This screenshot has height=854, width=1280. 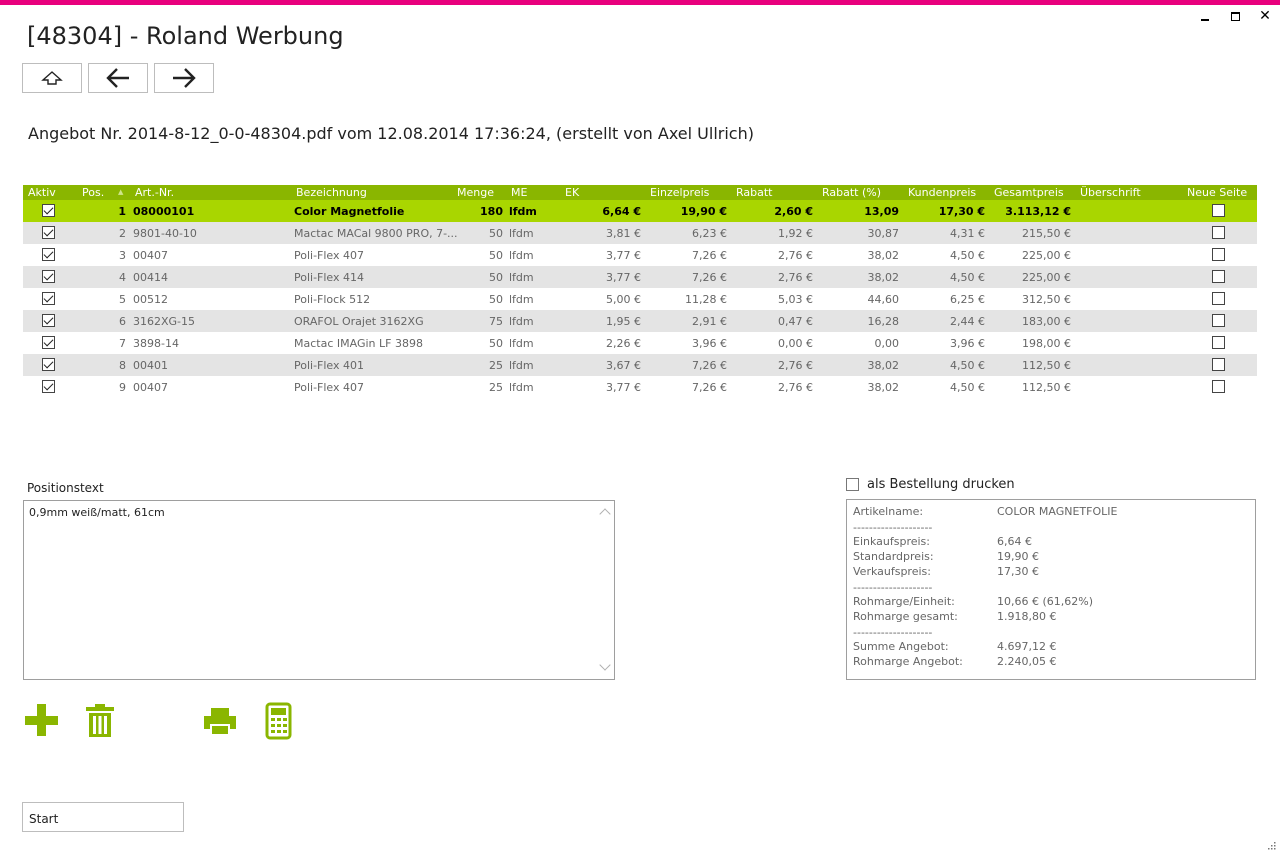 What do you see at coordinates (1046, 321) in the screenshot?
I see `cell-gesamtpreis: 183,00 €` at bounding box center [1046, 321].